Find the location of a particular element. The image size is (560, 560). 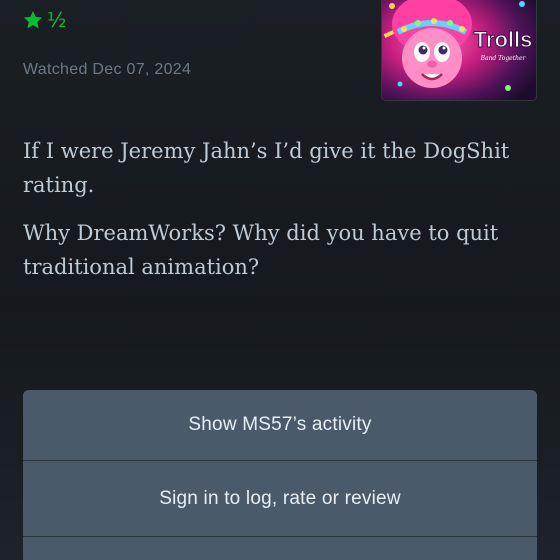

show-activity-button: Show MS57’s activity is located at coordinates (280, 425).